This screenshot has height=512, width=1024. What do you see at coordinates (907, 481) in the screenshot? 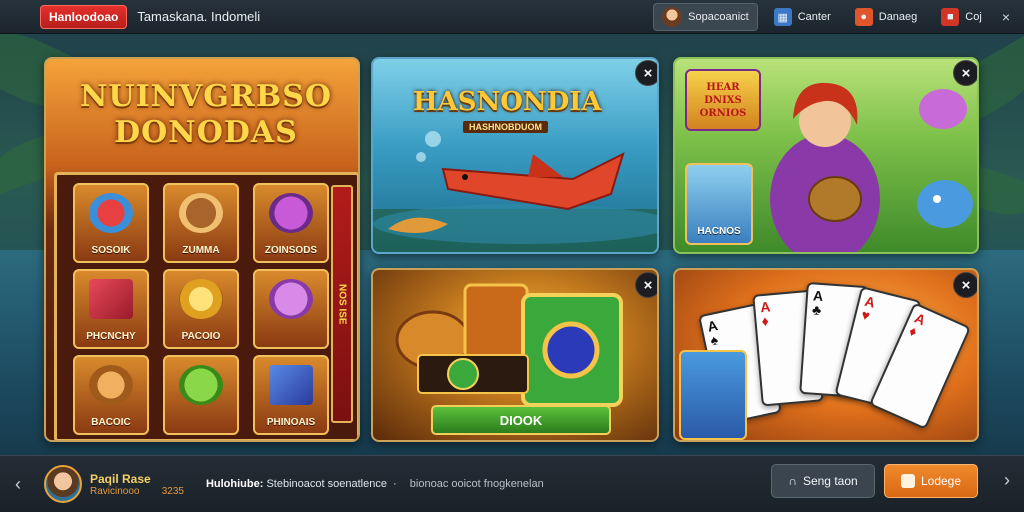
I see `user-icon` at bounding box center [907, 481].